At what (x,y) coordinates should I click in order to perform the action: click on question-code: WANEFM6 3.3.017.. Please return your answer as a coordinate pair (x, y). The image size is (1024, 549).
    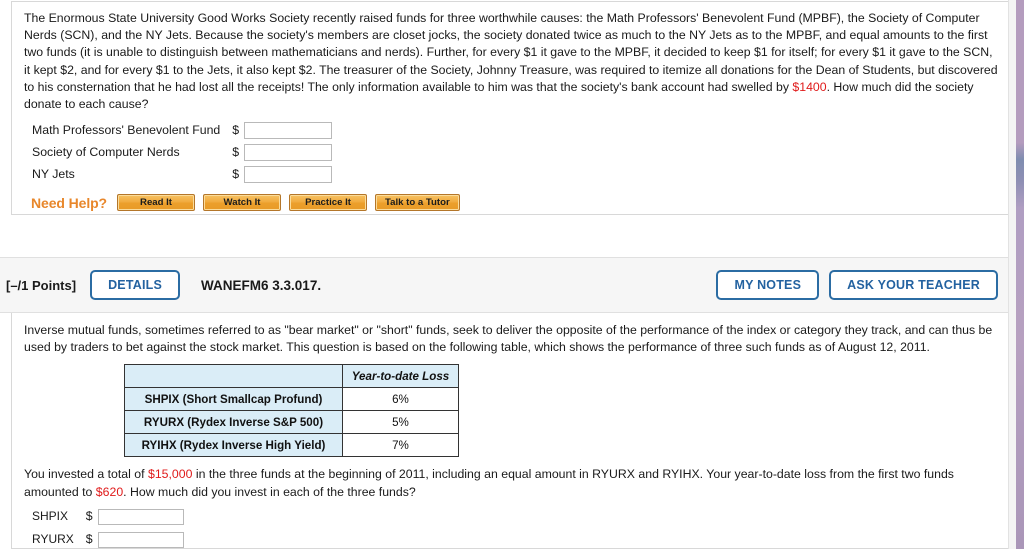
    Looking at the image, I should click on (261, 285).